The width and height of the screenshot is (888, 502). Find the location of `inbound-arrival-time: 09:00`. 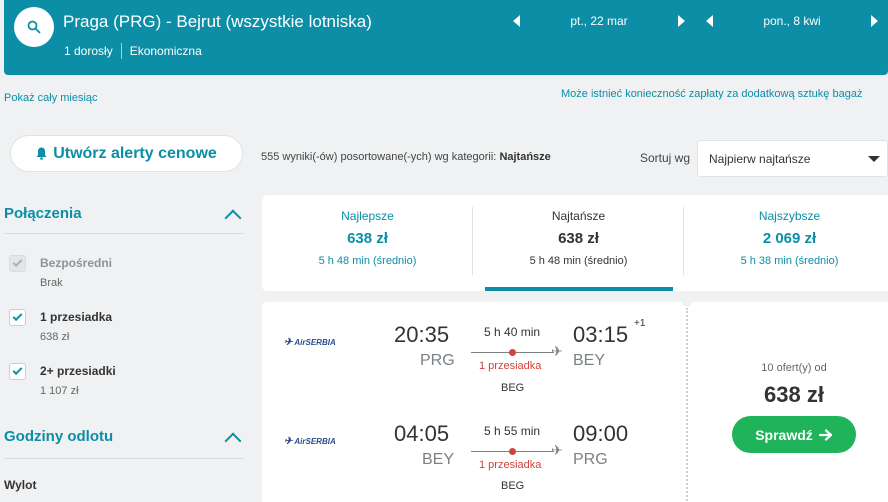

inbound-arrival-time: 09:00 is located at coordinates (601, 433).